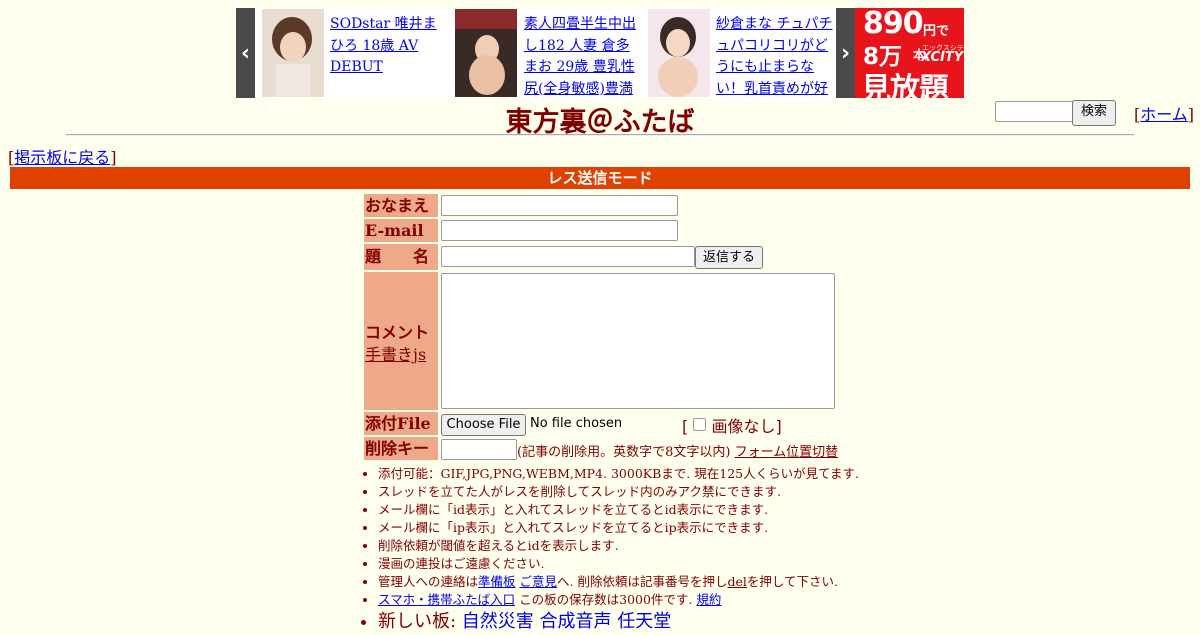 This screenshot has height=635, width=1200. I want to click on submit-reply-button: 返信する, so click(729, 257).